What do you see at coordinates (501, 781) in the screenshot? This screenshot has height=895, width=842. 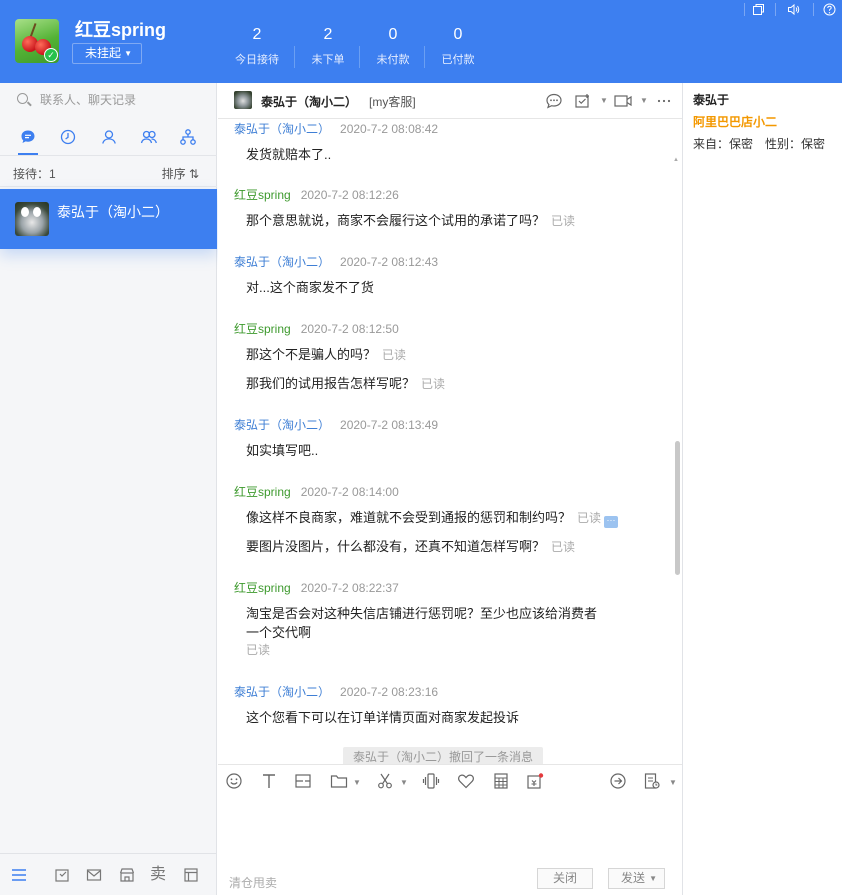 I see `calculator-icon` at bounding box center [501, 781].